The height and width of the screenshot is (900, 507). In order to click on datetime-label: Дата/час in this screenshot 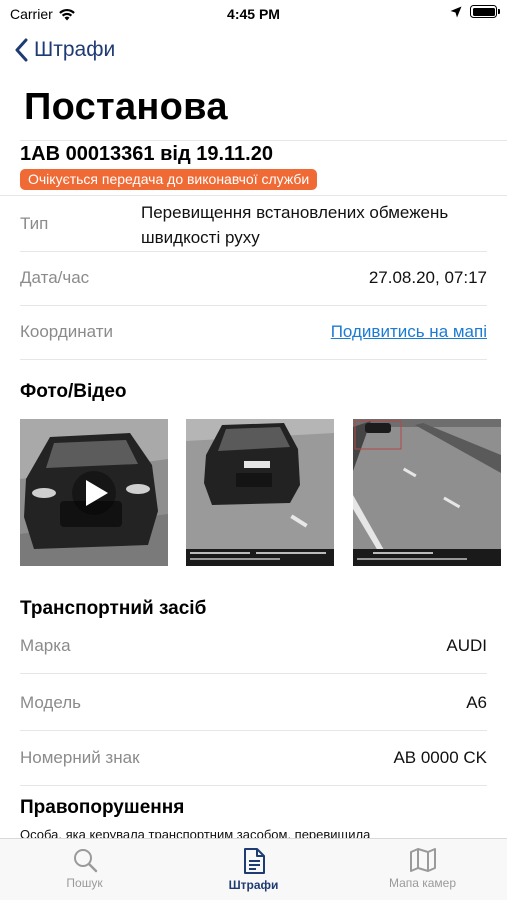, I will do `click(55, 277)`.